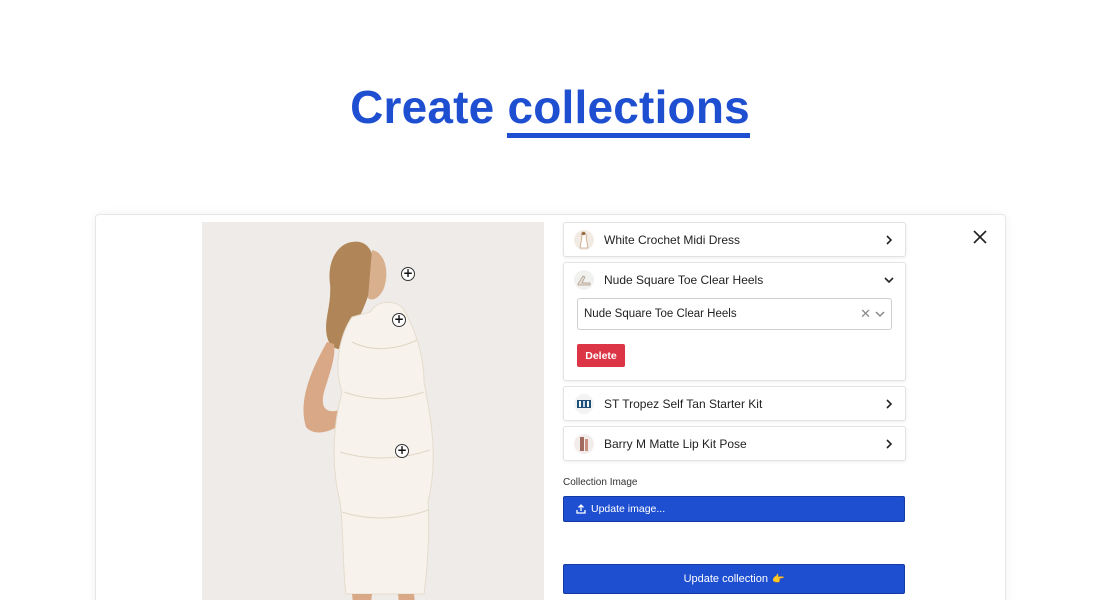 The image size is (1100, 600). What do you see at coordinates (584, 403) in the screenshot?
I see `tan-kit-thumbnail` at bounding box center [584, 403].